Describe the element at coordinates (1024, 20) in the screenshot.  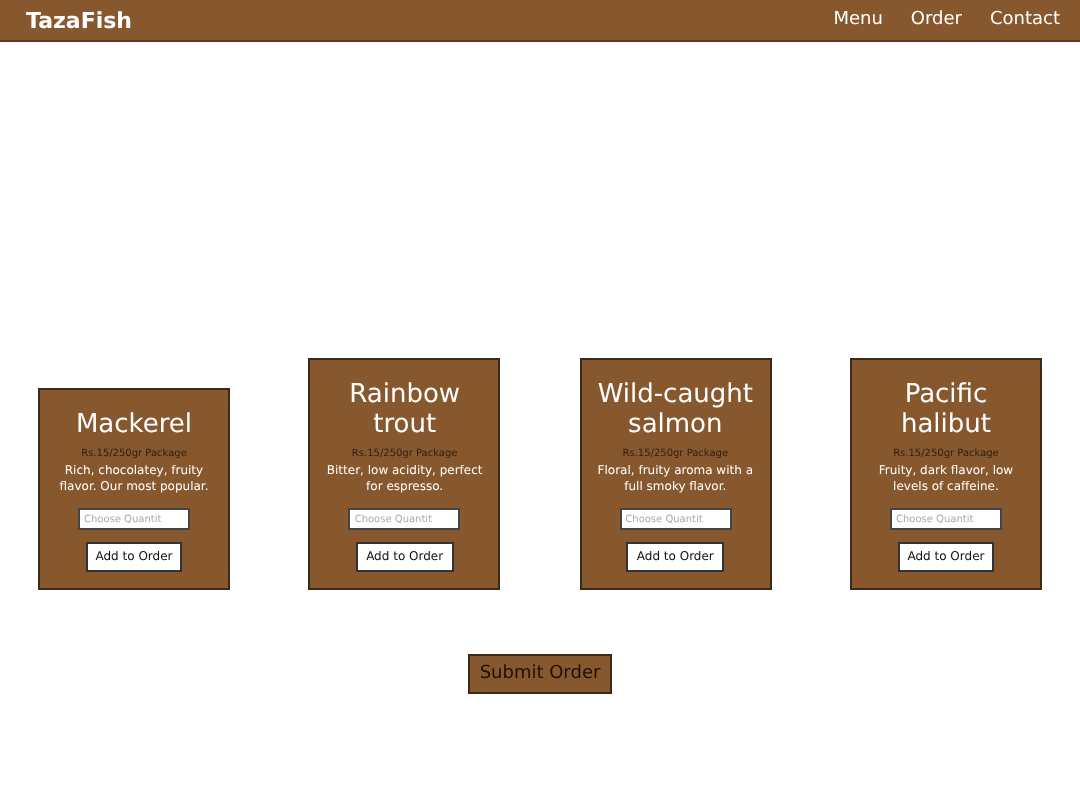
I see `nav-link: Contact` at that location.